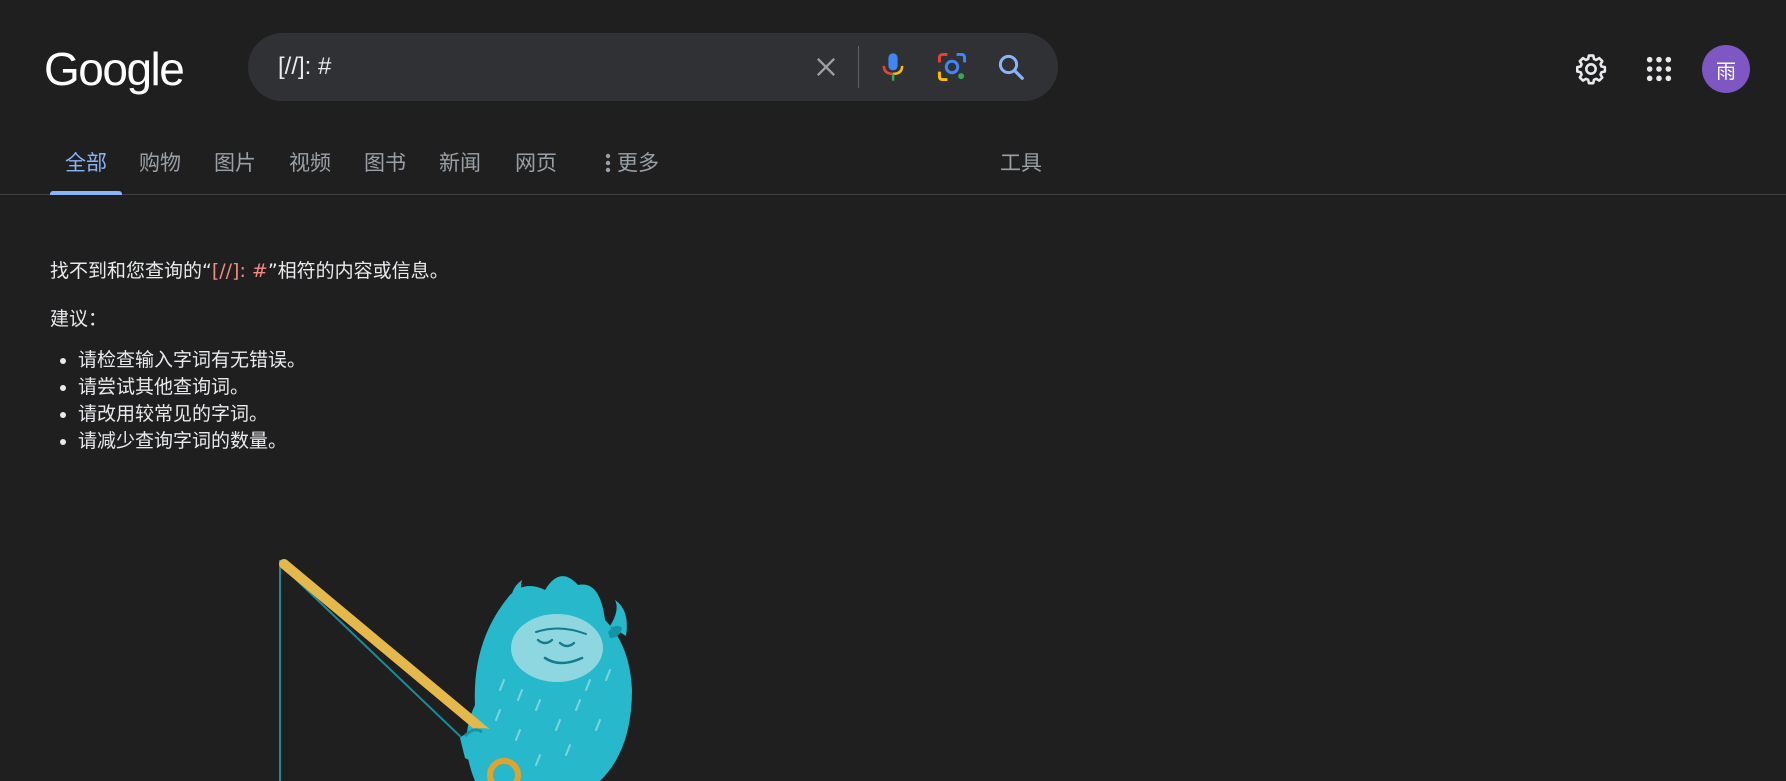 The height and width of the screenshot is (781, 1786). Describe the element at coordinates (952, 67) in the screenshot. I see `lens-icon` at that location.